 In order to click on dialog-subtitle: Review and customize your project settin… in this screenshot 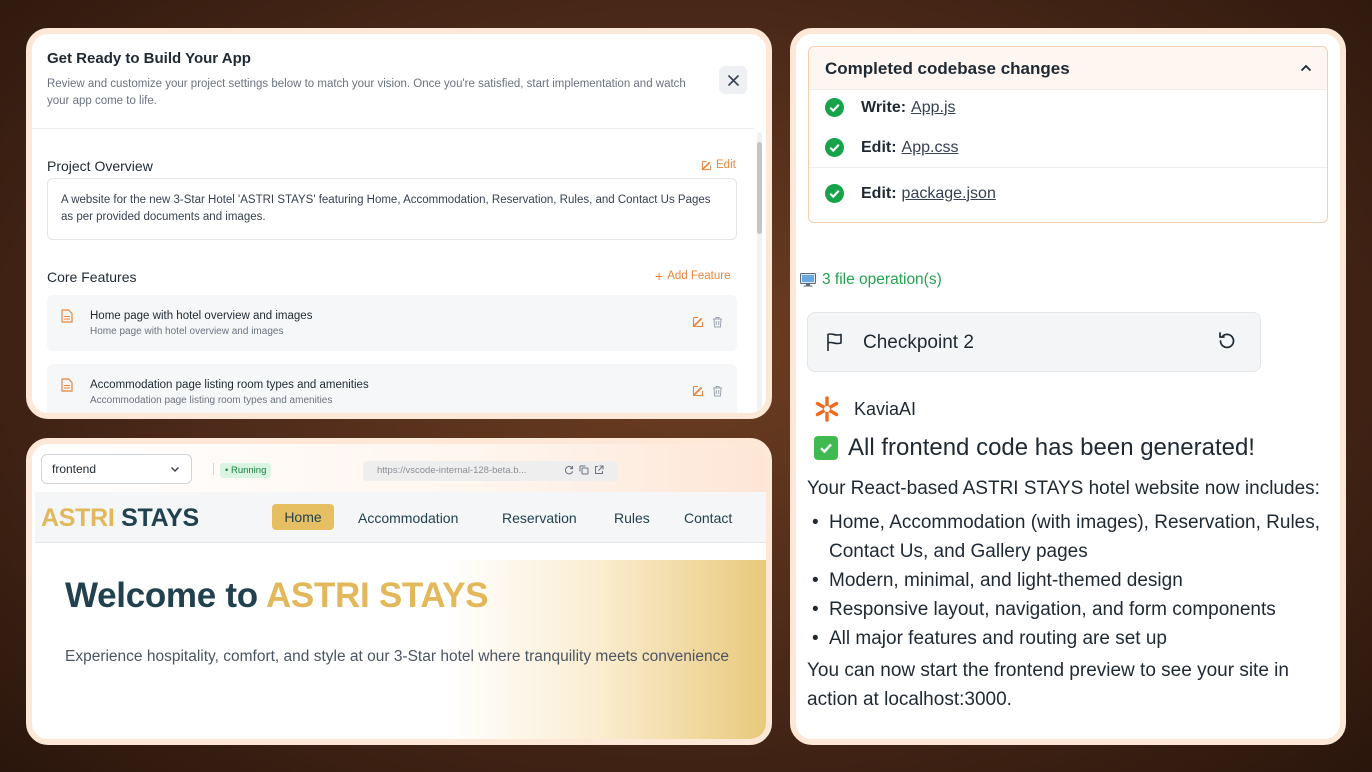, I will do `click(366, 92)`.